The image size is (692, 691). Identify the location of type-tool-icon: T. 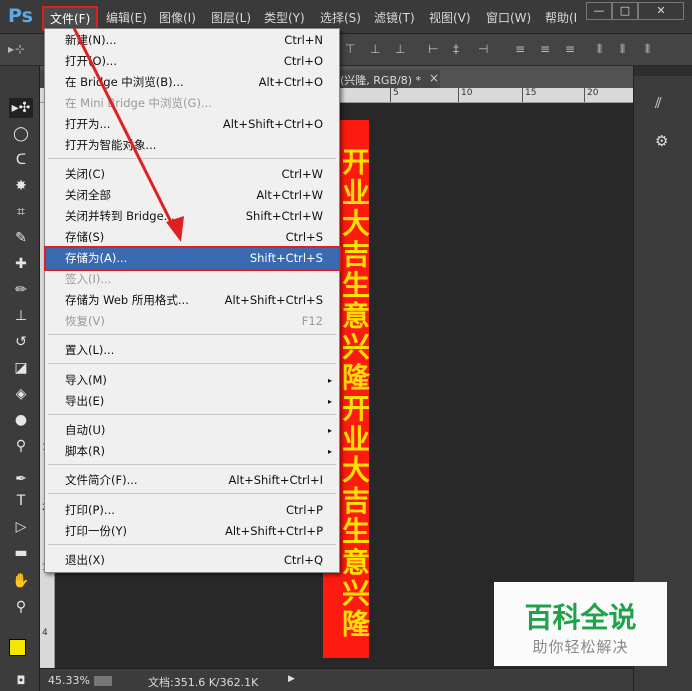
(21, 501).